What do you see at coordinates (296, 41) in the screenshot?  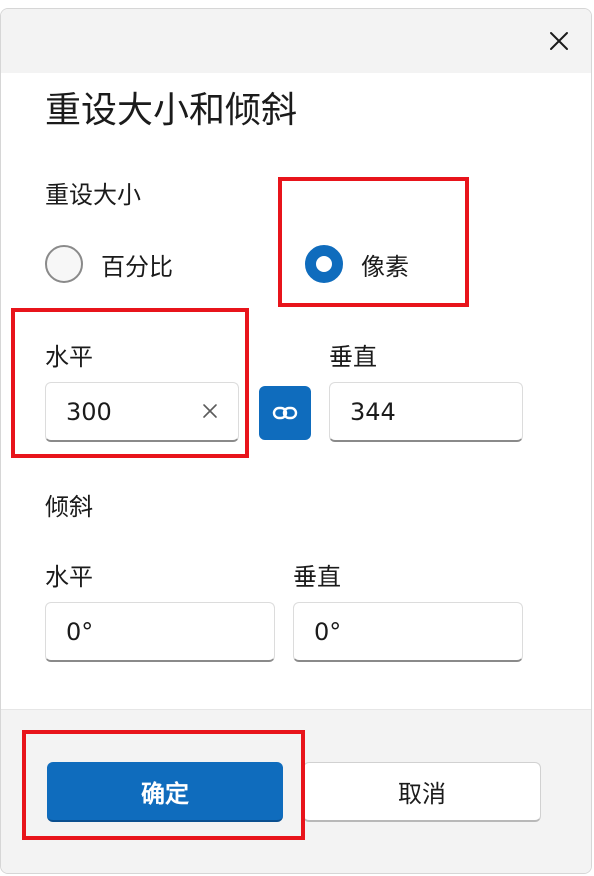 I see `title-bar` at bounding box center [296, 41].